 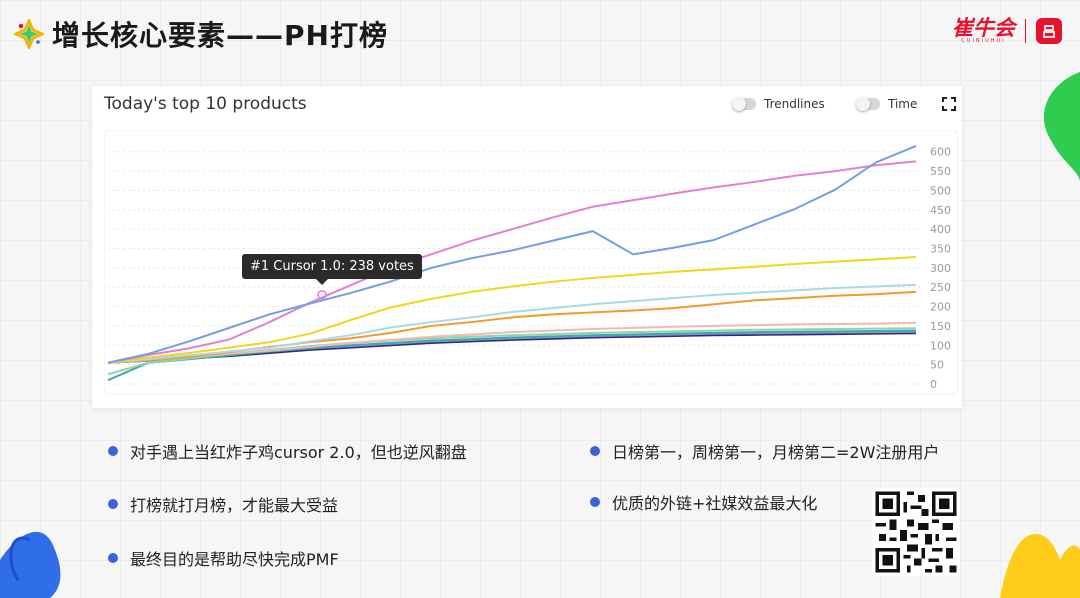 I want to click on y-tick-label: 100, so click(x=940, y=345).